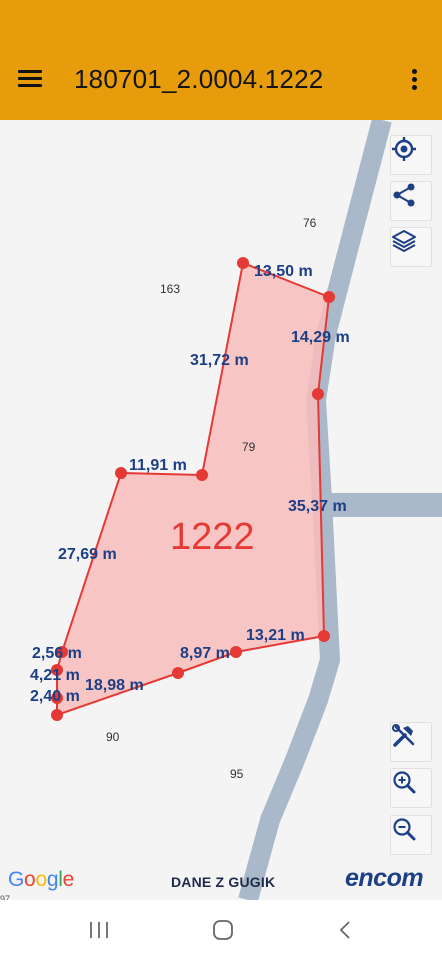  I want to click on parcel-number: 1222, so click(212, 537).